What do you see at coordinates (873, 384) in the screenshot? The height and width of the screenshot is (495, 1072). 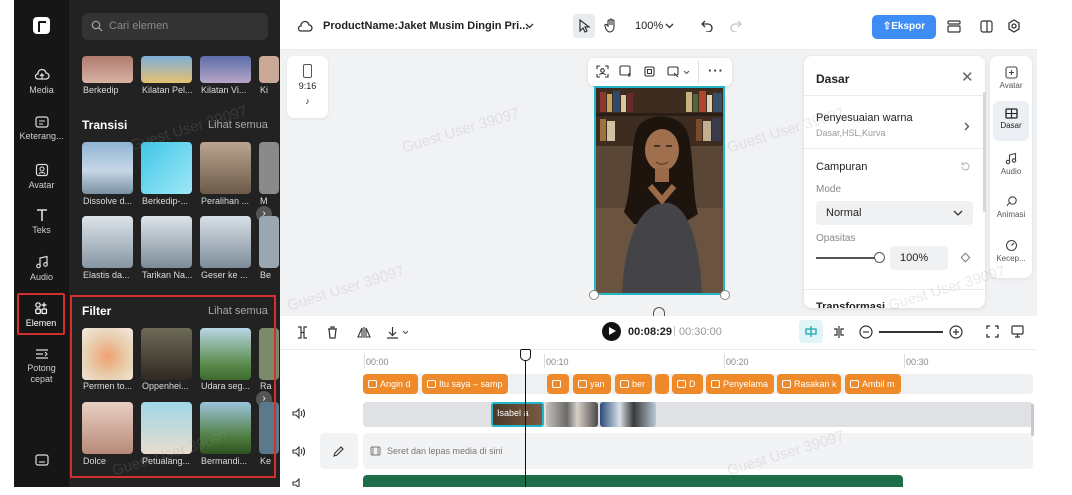 I see `caption-clip: Ambil m` at bounding box center [873, 384].